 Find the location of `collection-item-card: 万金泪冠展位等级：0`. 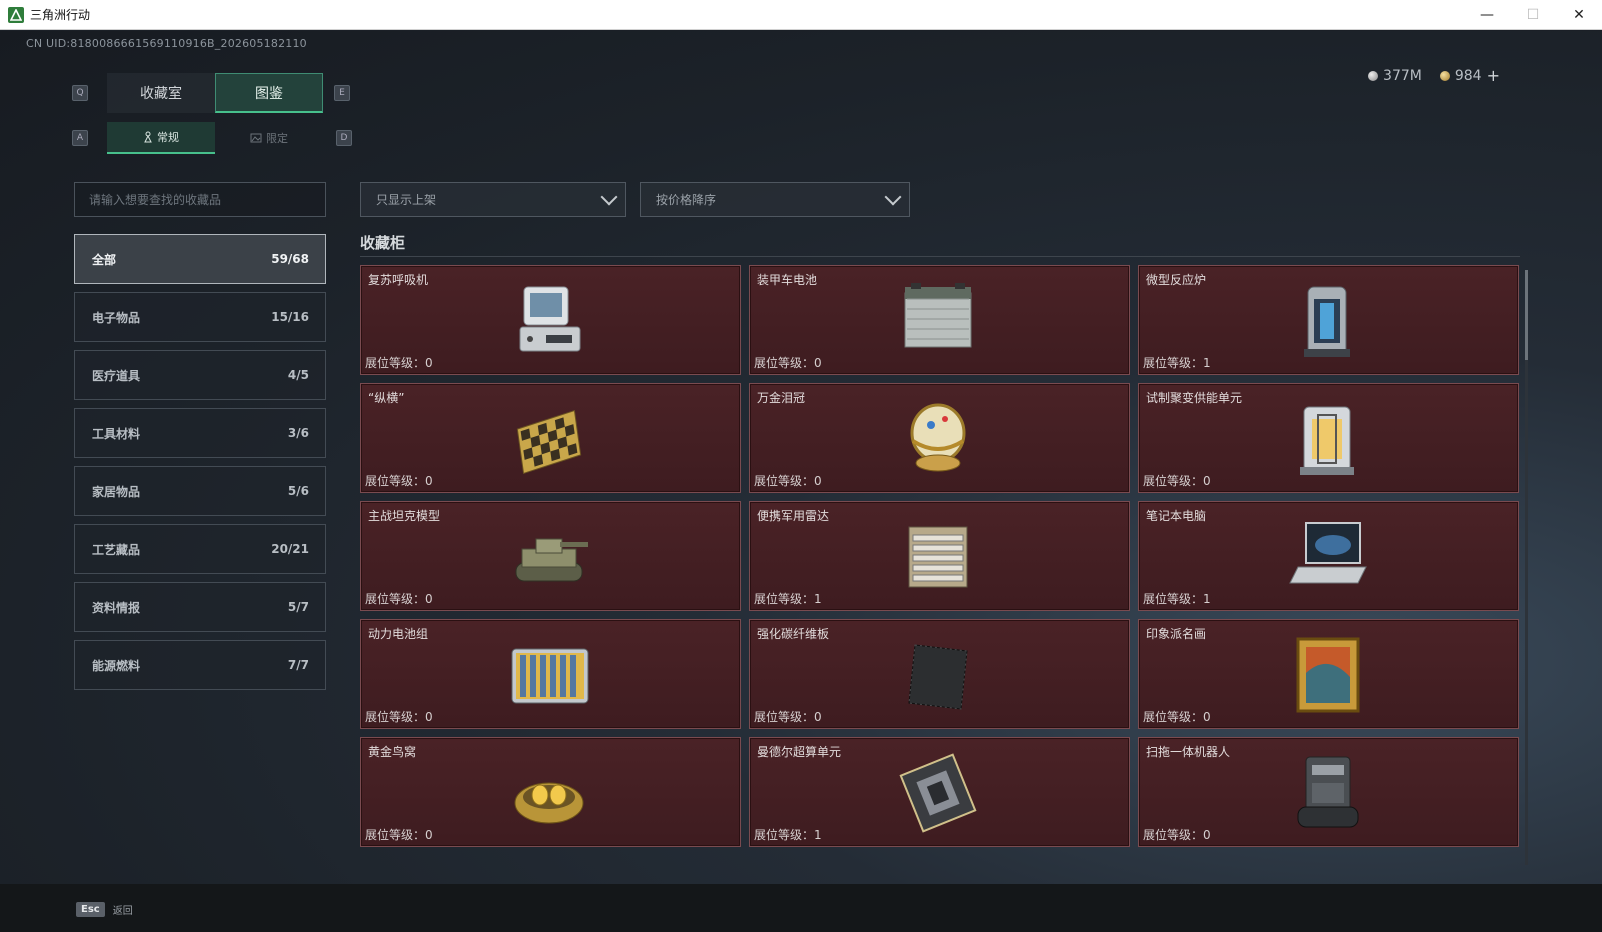

collection-item-card: 万金泪冠展位等级：0 is located at coordinates (939, 438).